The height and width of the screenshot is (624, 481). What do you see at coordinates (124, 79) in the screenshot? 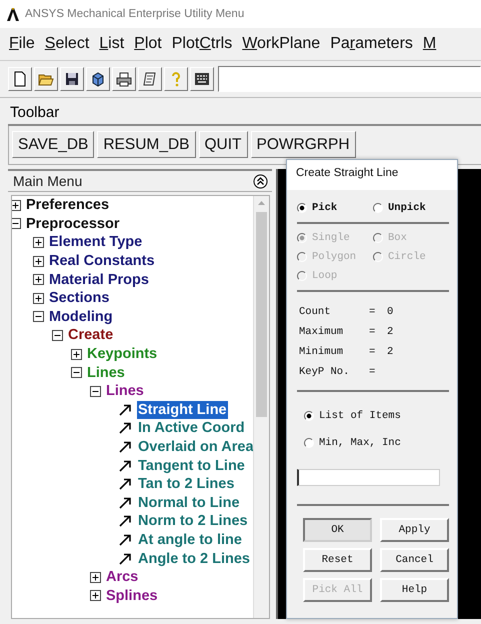
I see `printer-icon` at bounding box center [124, 79].